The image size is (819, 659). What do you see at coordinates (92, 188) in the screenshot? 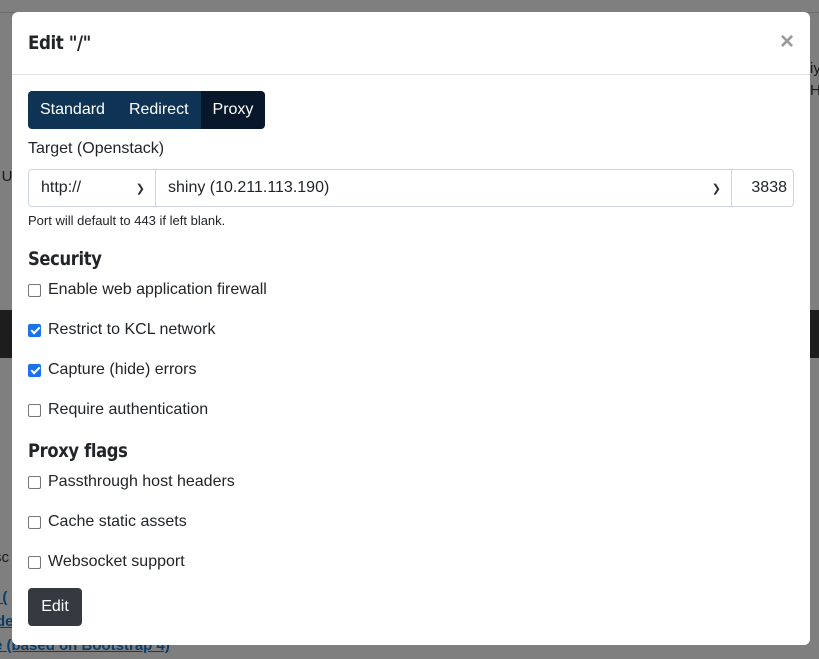
I see `scheme-select: http:// ❯` at bounding box center [92, 188].